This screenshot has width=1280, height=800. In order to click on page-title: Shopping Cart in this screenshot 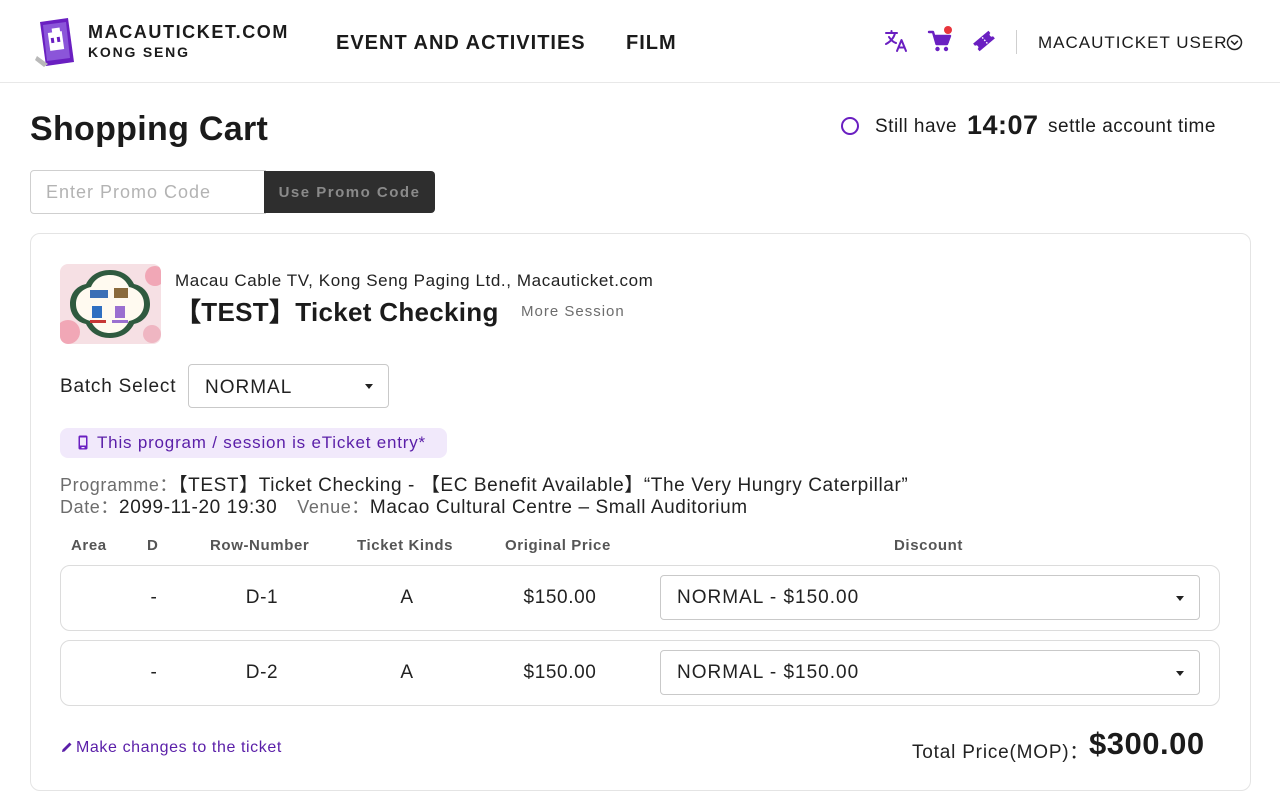, I will do `click(149, 129)`.